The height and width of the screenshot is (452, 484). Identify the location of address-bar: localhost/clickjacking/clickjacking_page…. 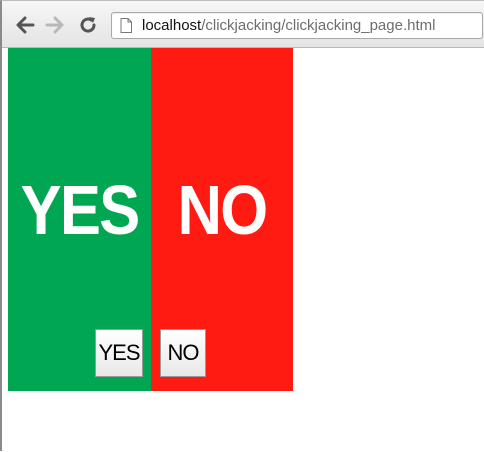
(297, 25).